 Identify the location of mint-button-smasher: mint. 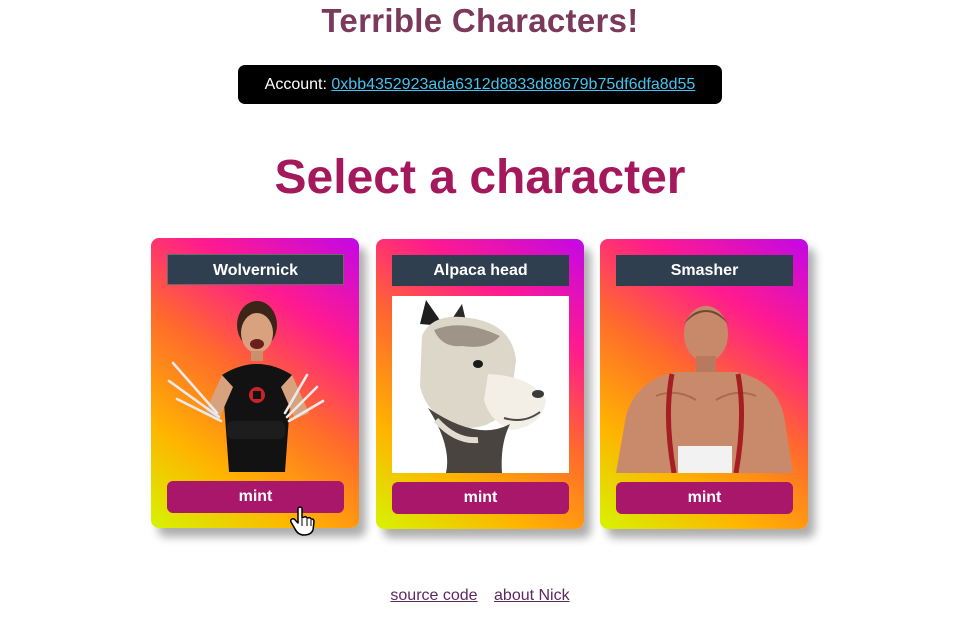
(704, 498).